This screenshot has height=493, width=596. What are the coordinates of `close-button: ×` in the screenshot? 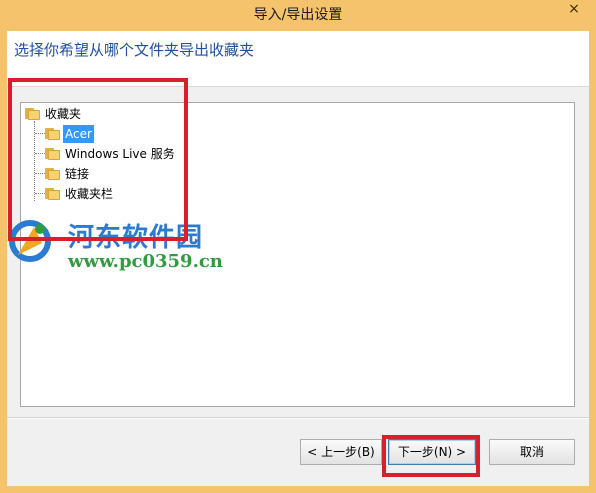 It's located at (574, 10).